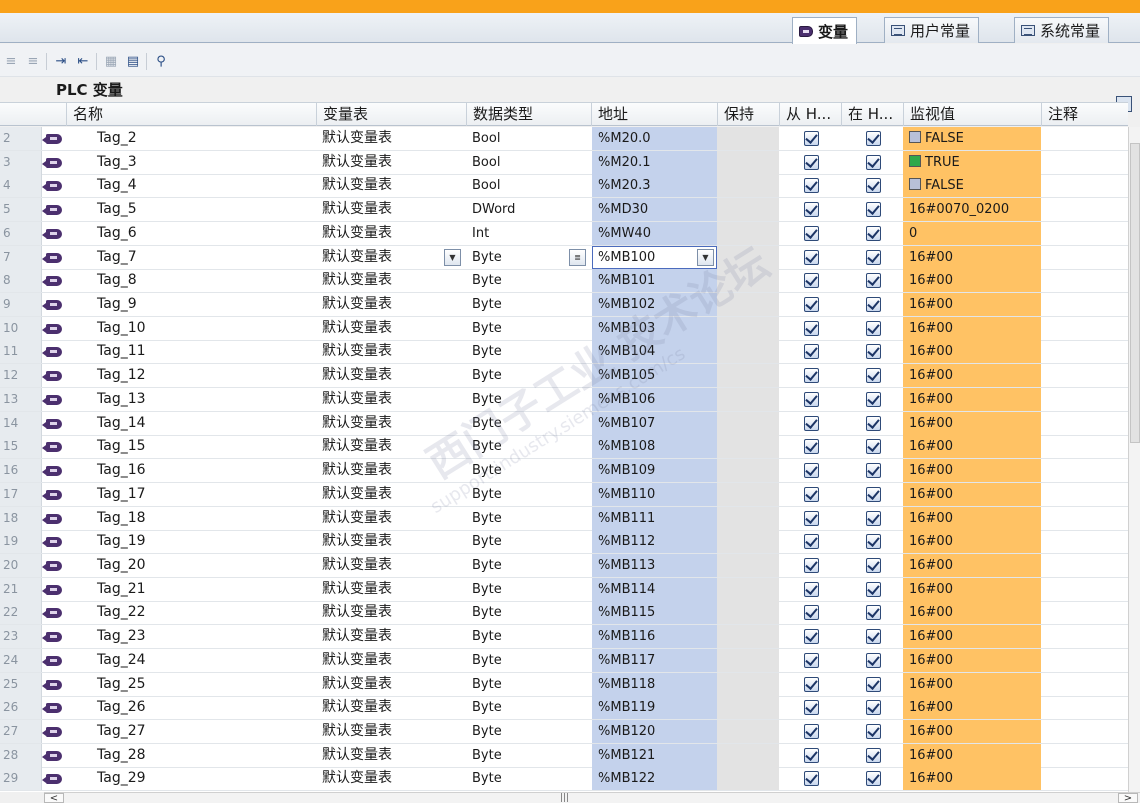 This screenshot has width=1140, height=803. Describe the element at coordinates (654, 399) in the screenshot. I see `address-cell: %MB106` at that location.